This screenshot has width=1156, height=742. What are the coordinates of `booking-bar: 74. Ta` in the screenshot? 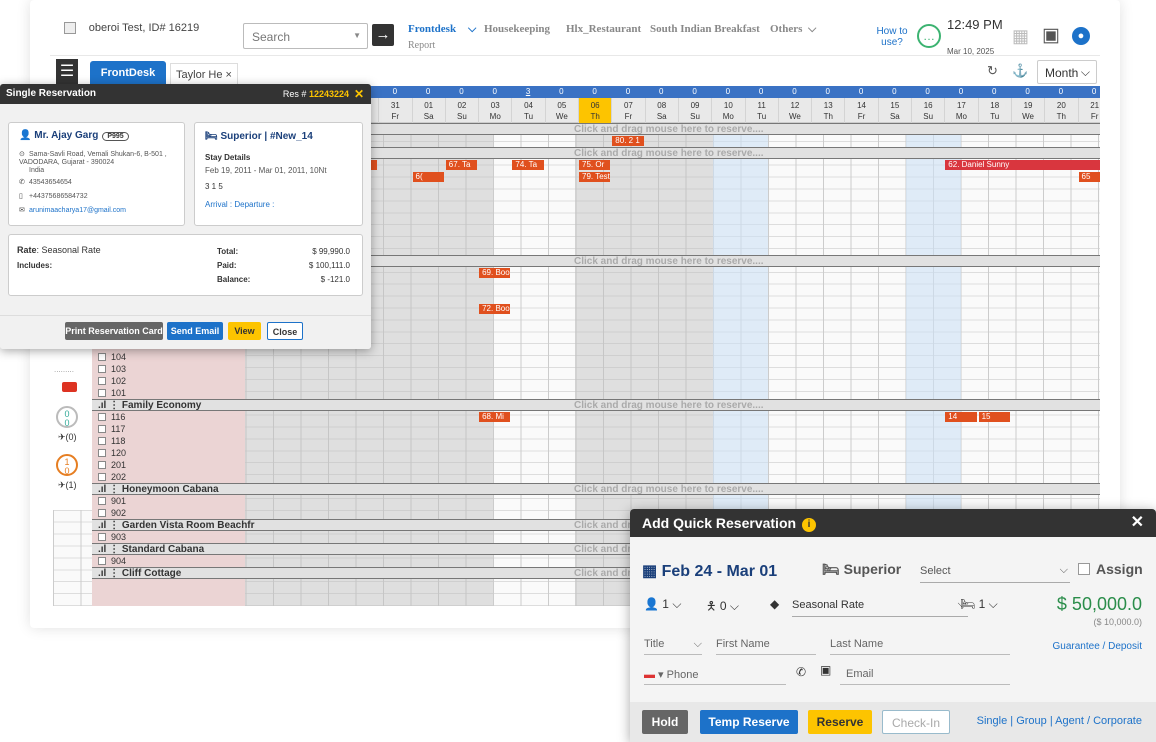 It's located at (528, 165).